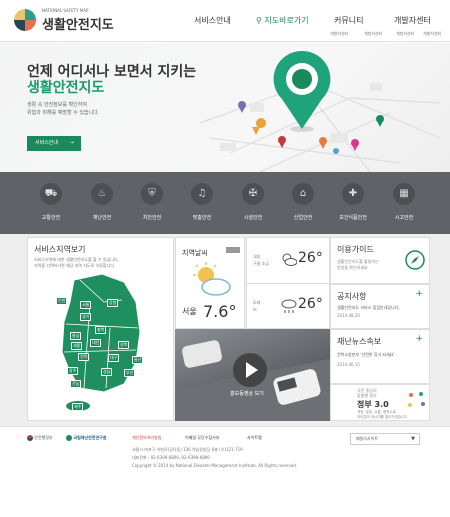  What do you see at coordinates (96, 343) in the screenshot?
I see `region-daejeon: 대전` at bounding box center [96, 343].